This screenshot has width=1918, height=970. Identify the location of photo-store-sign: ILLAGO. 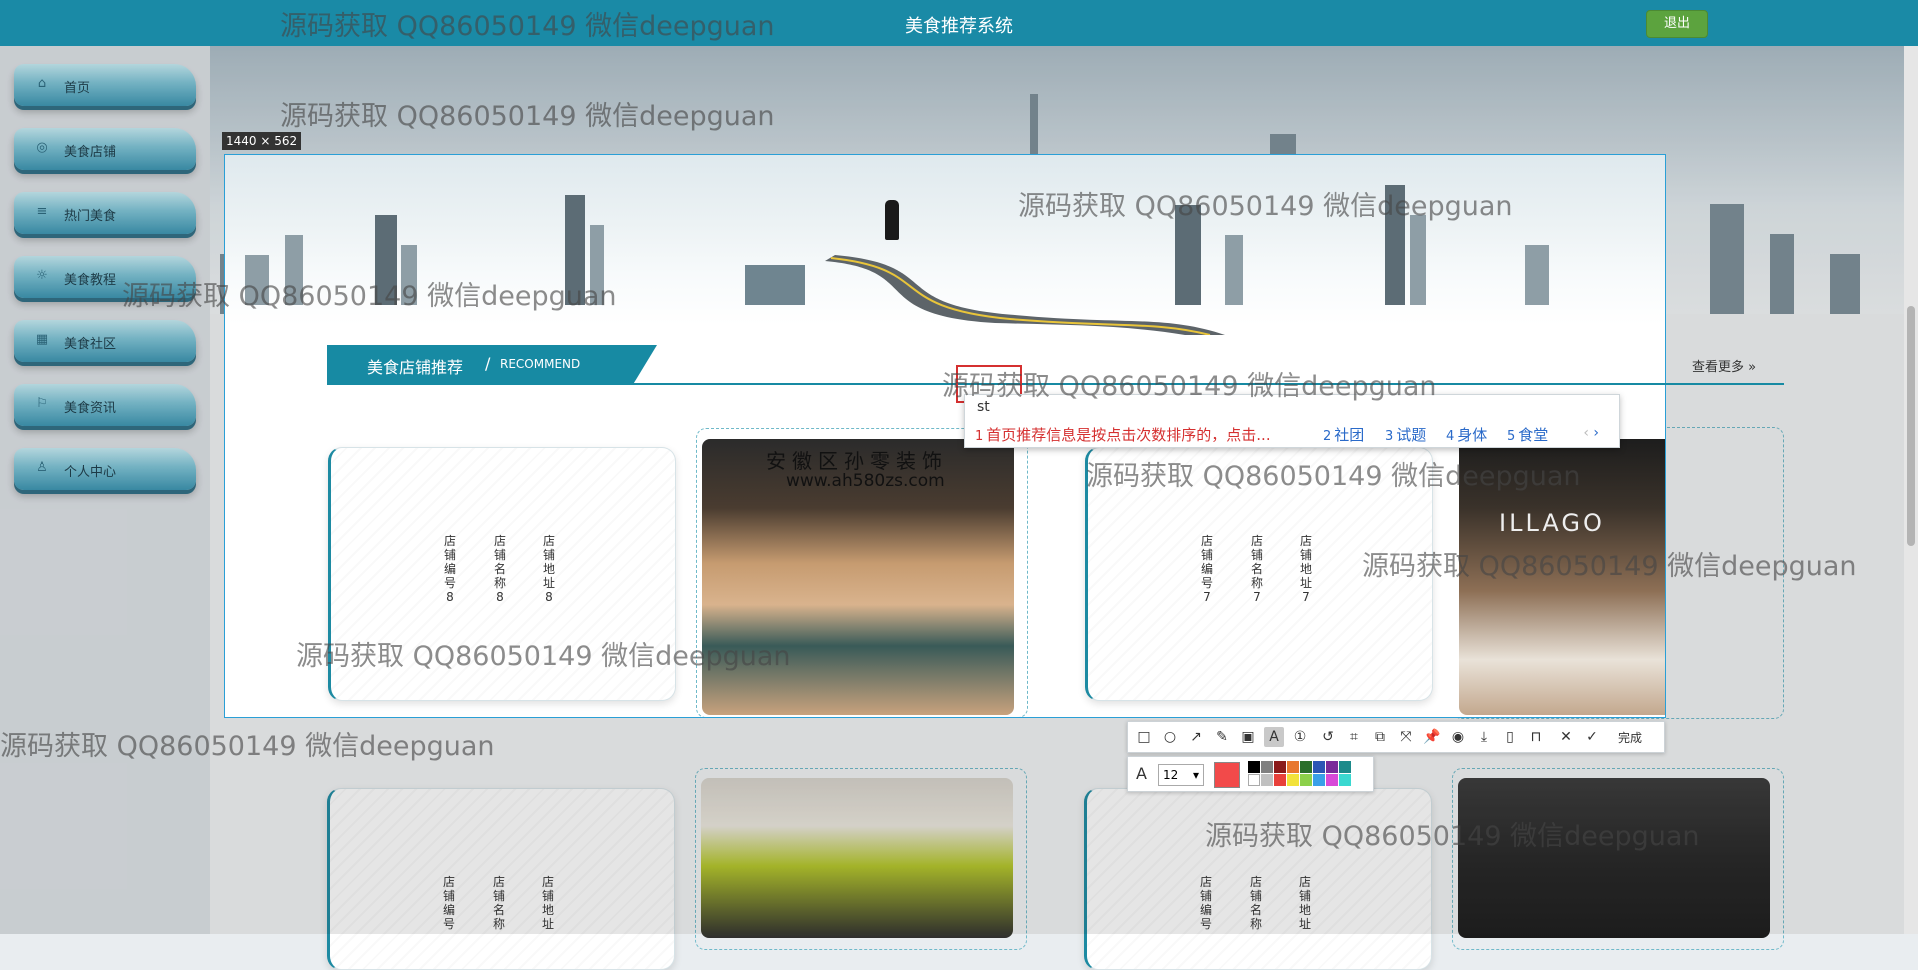
(1552, 523).